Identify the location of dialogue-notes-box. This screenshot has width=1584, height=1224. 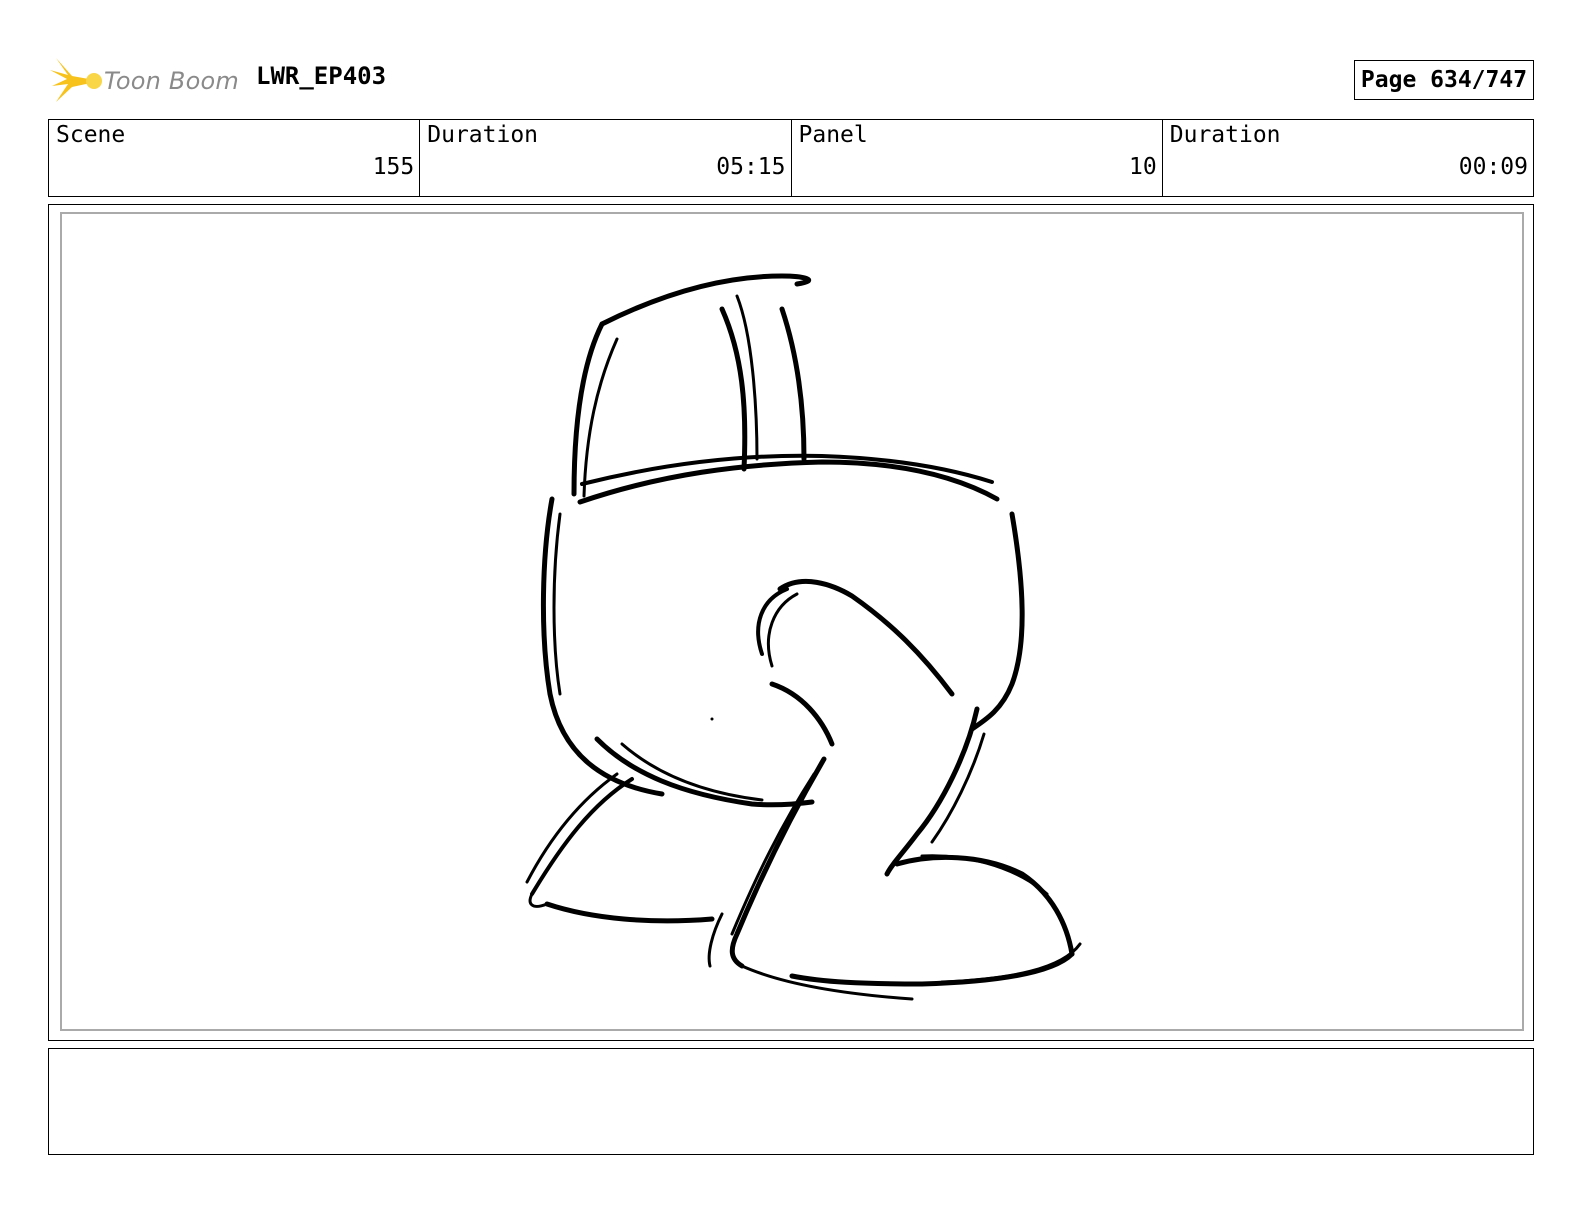
(791, 1101).